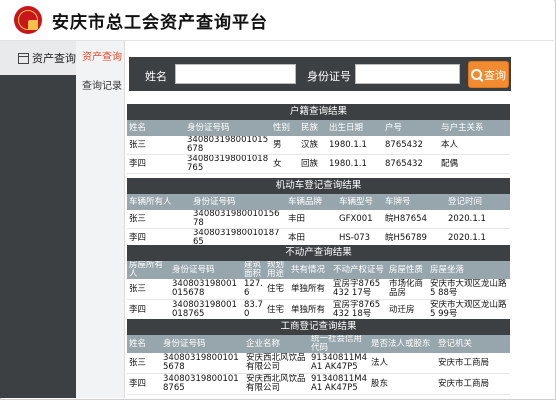 Image resolution: width=556 pixels, height=400 pixels. What do you see at coordinates (235, 74) in the screenshot?
I see `name-input` at bounding box center [235, 74].